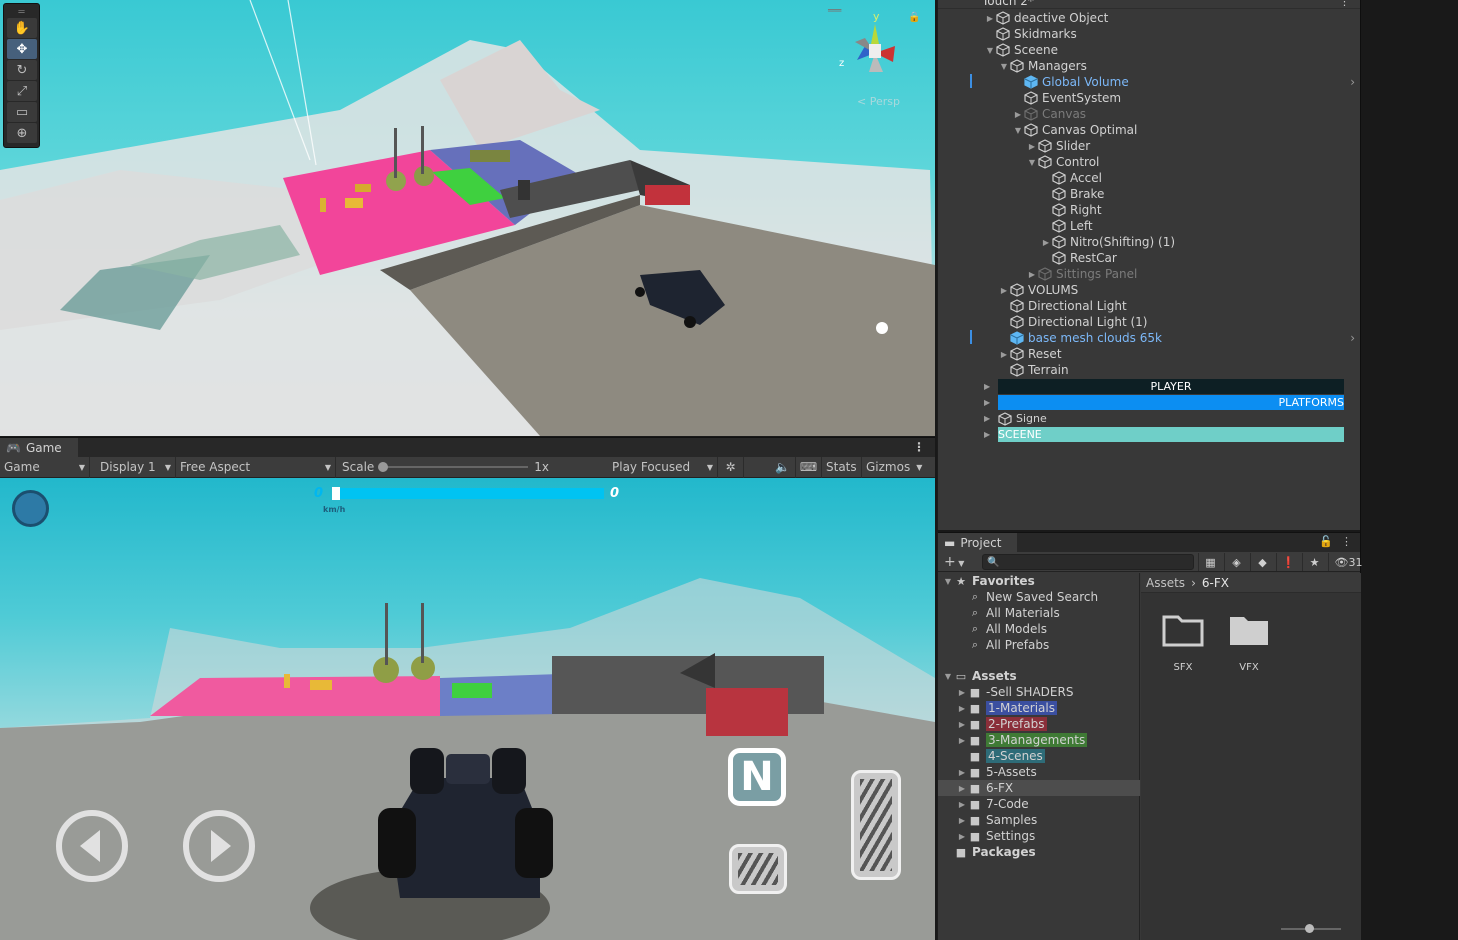  Describe the element at coordinates (1149, 370) in the screenshot. I see `hierarchy-item: Terrain` at that location.